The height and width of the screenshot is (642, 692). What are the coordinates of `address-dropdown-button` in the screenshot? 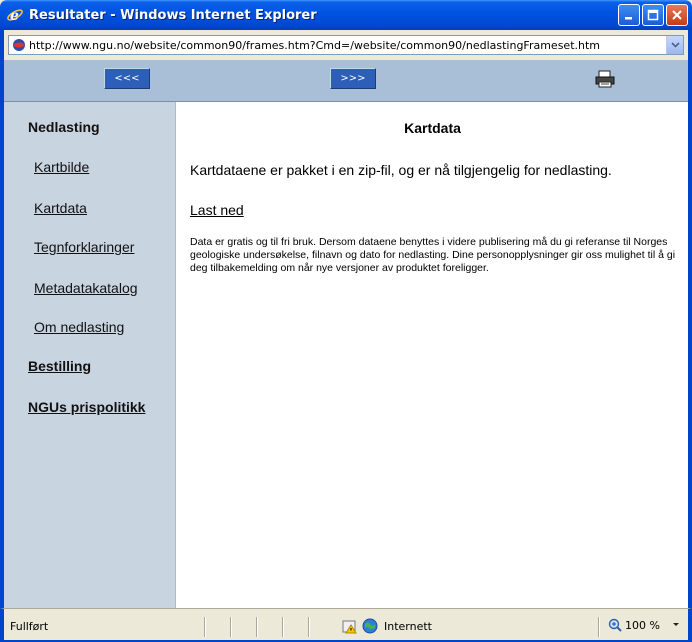 It's located at (674, 45).